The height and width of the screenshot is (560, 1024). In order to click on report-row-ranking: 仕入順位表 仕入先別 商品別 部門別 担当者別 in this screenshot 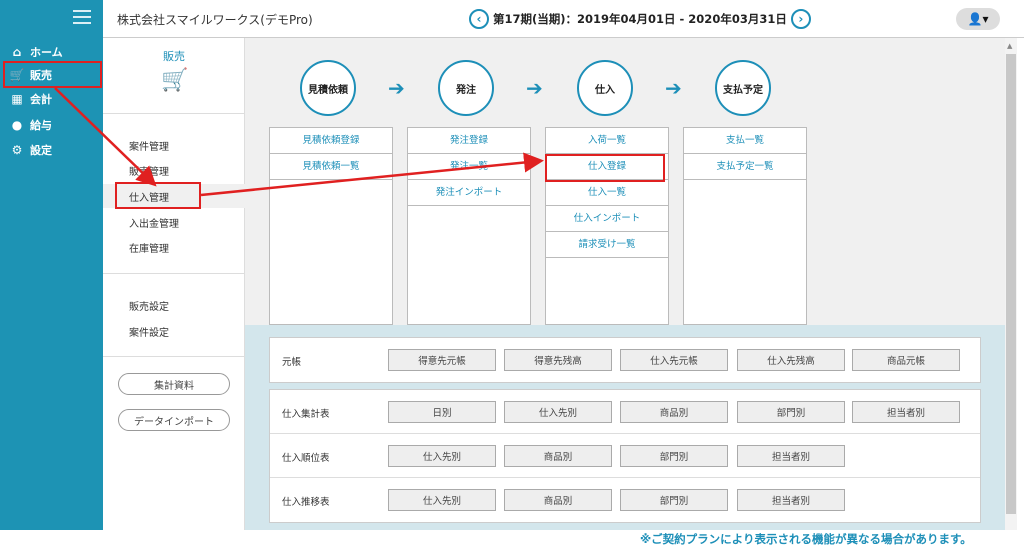, I will do `click(625, 456)`.